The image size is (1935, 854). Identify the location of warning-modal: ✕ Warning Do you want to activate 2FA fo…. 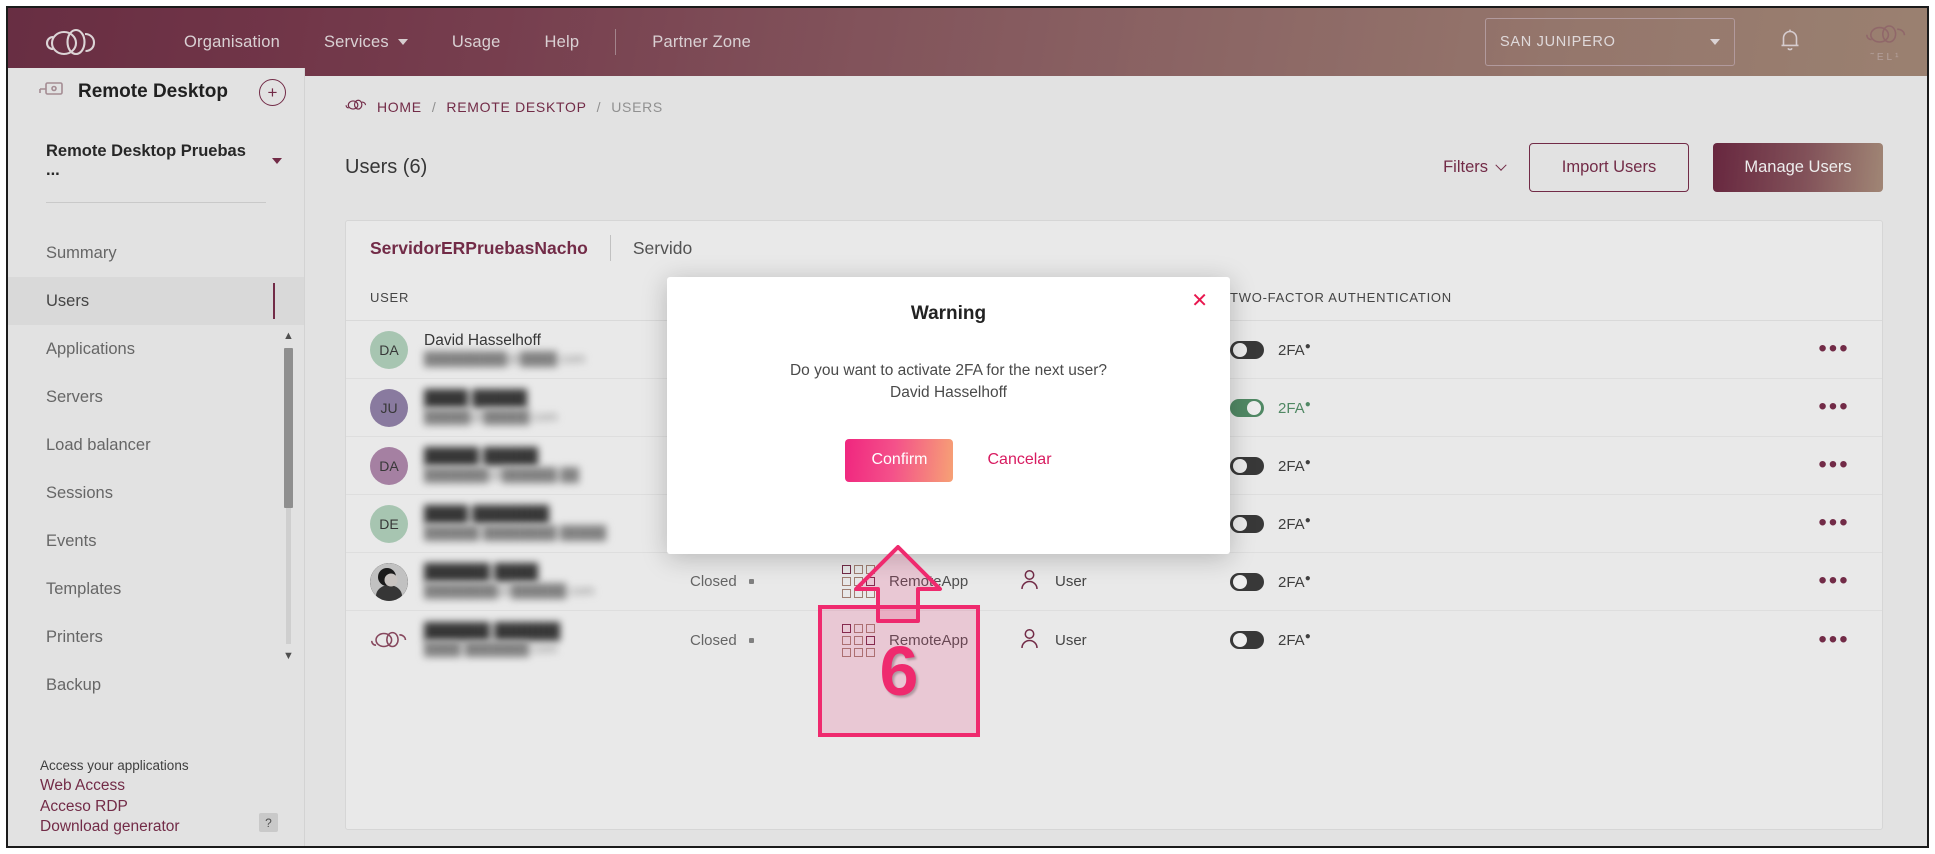
(948, 415).